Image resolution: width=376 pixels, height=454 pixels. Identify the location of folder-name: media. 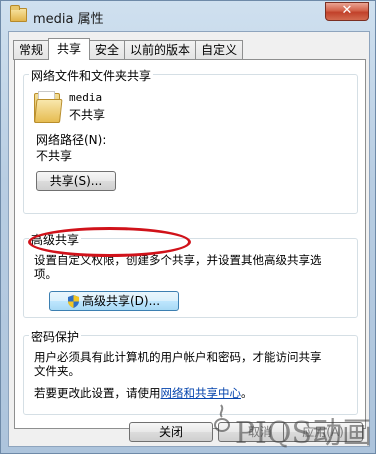
(86, 97).